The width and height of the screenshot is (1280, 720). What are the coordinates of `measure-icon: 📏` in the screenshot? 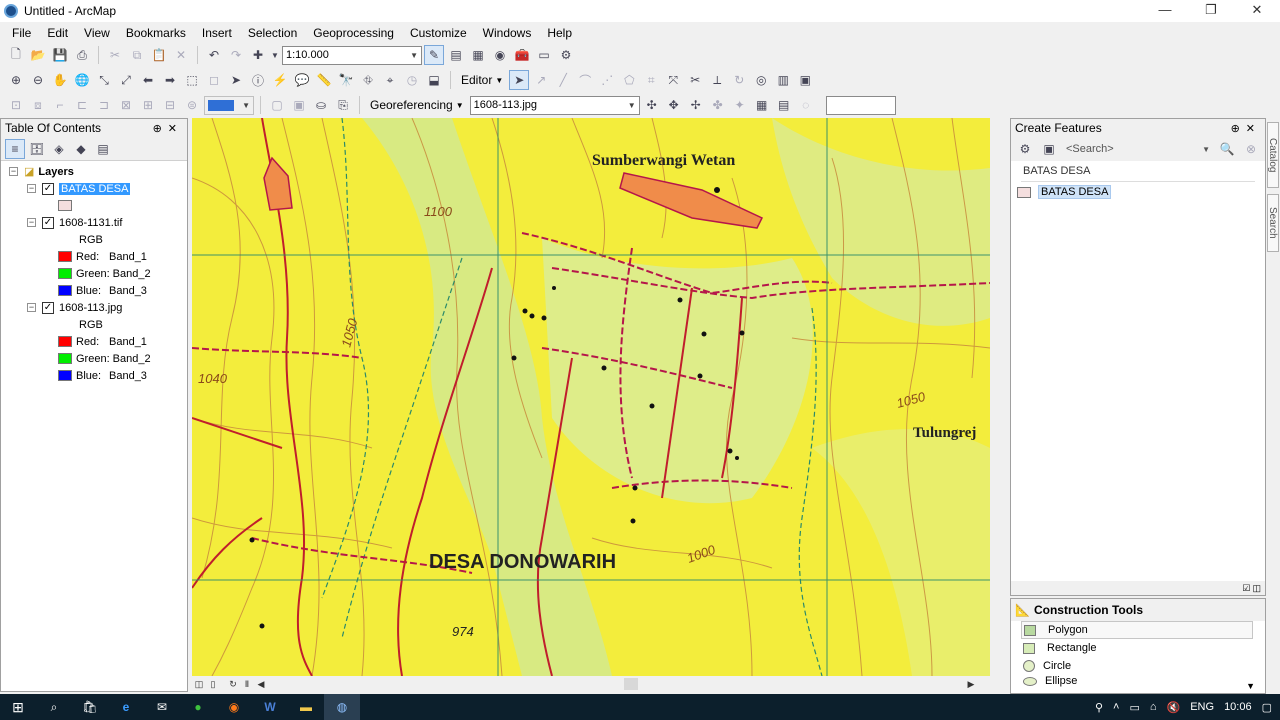 It's located at (324, 80).